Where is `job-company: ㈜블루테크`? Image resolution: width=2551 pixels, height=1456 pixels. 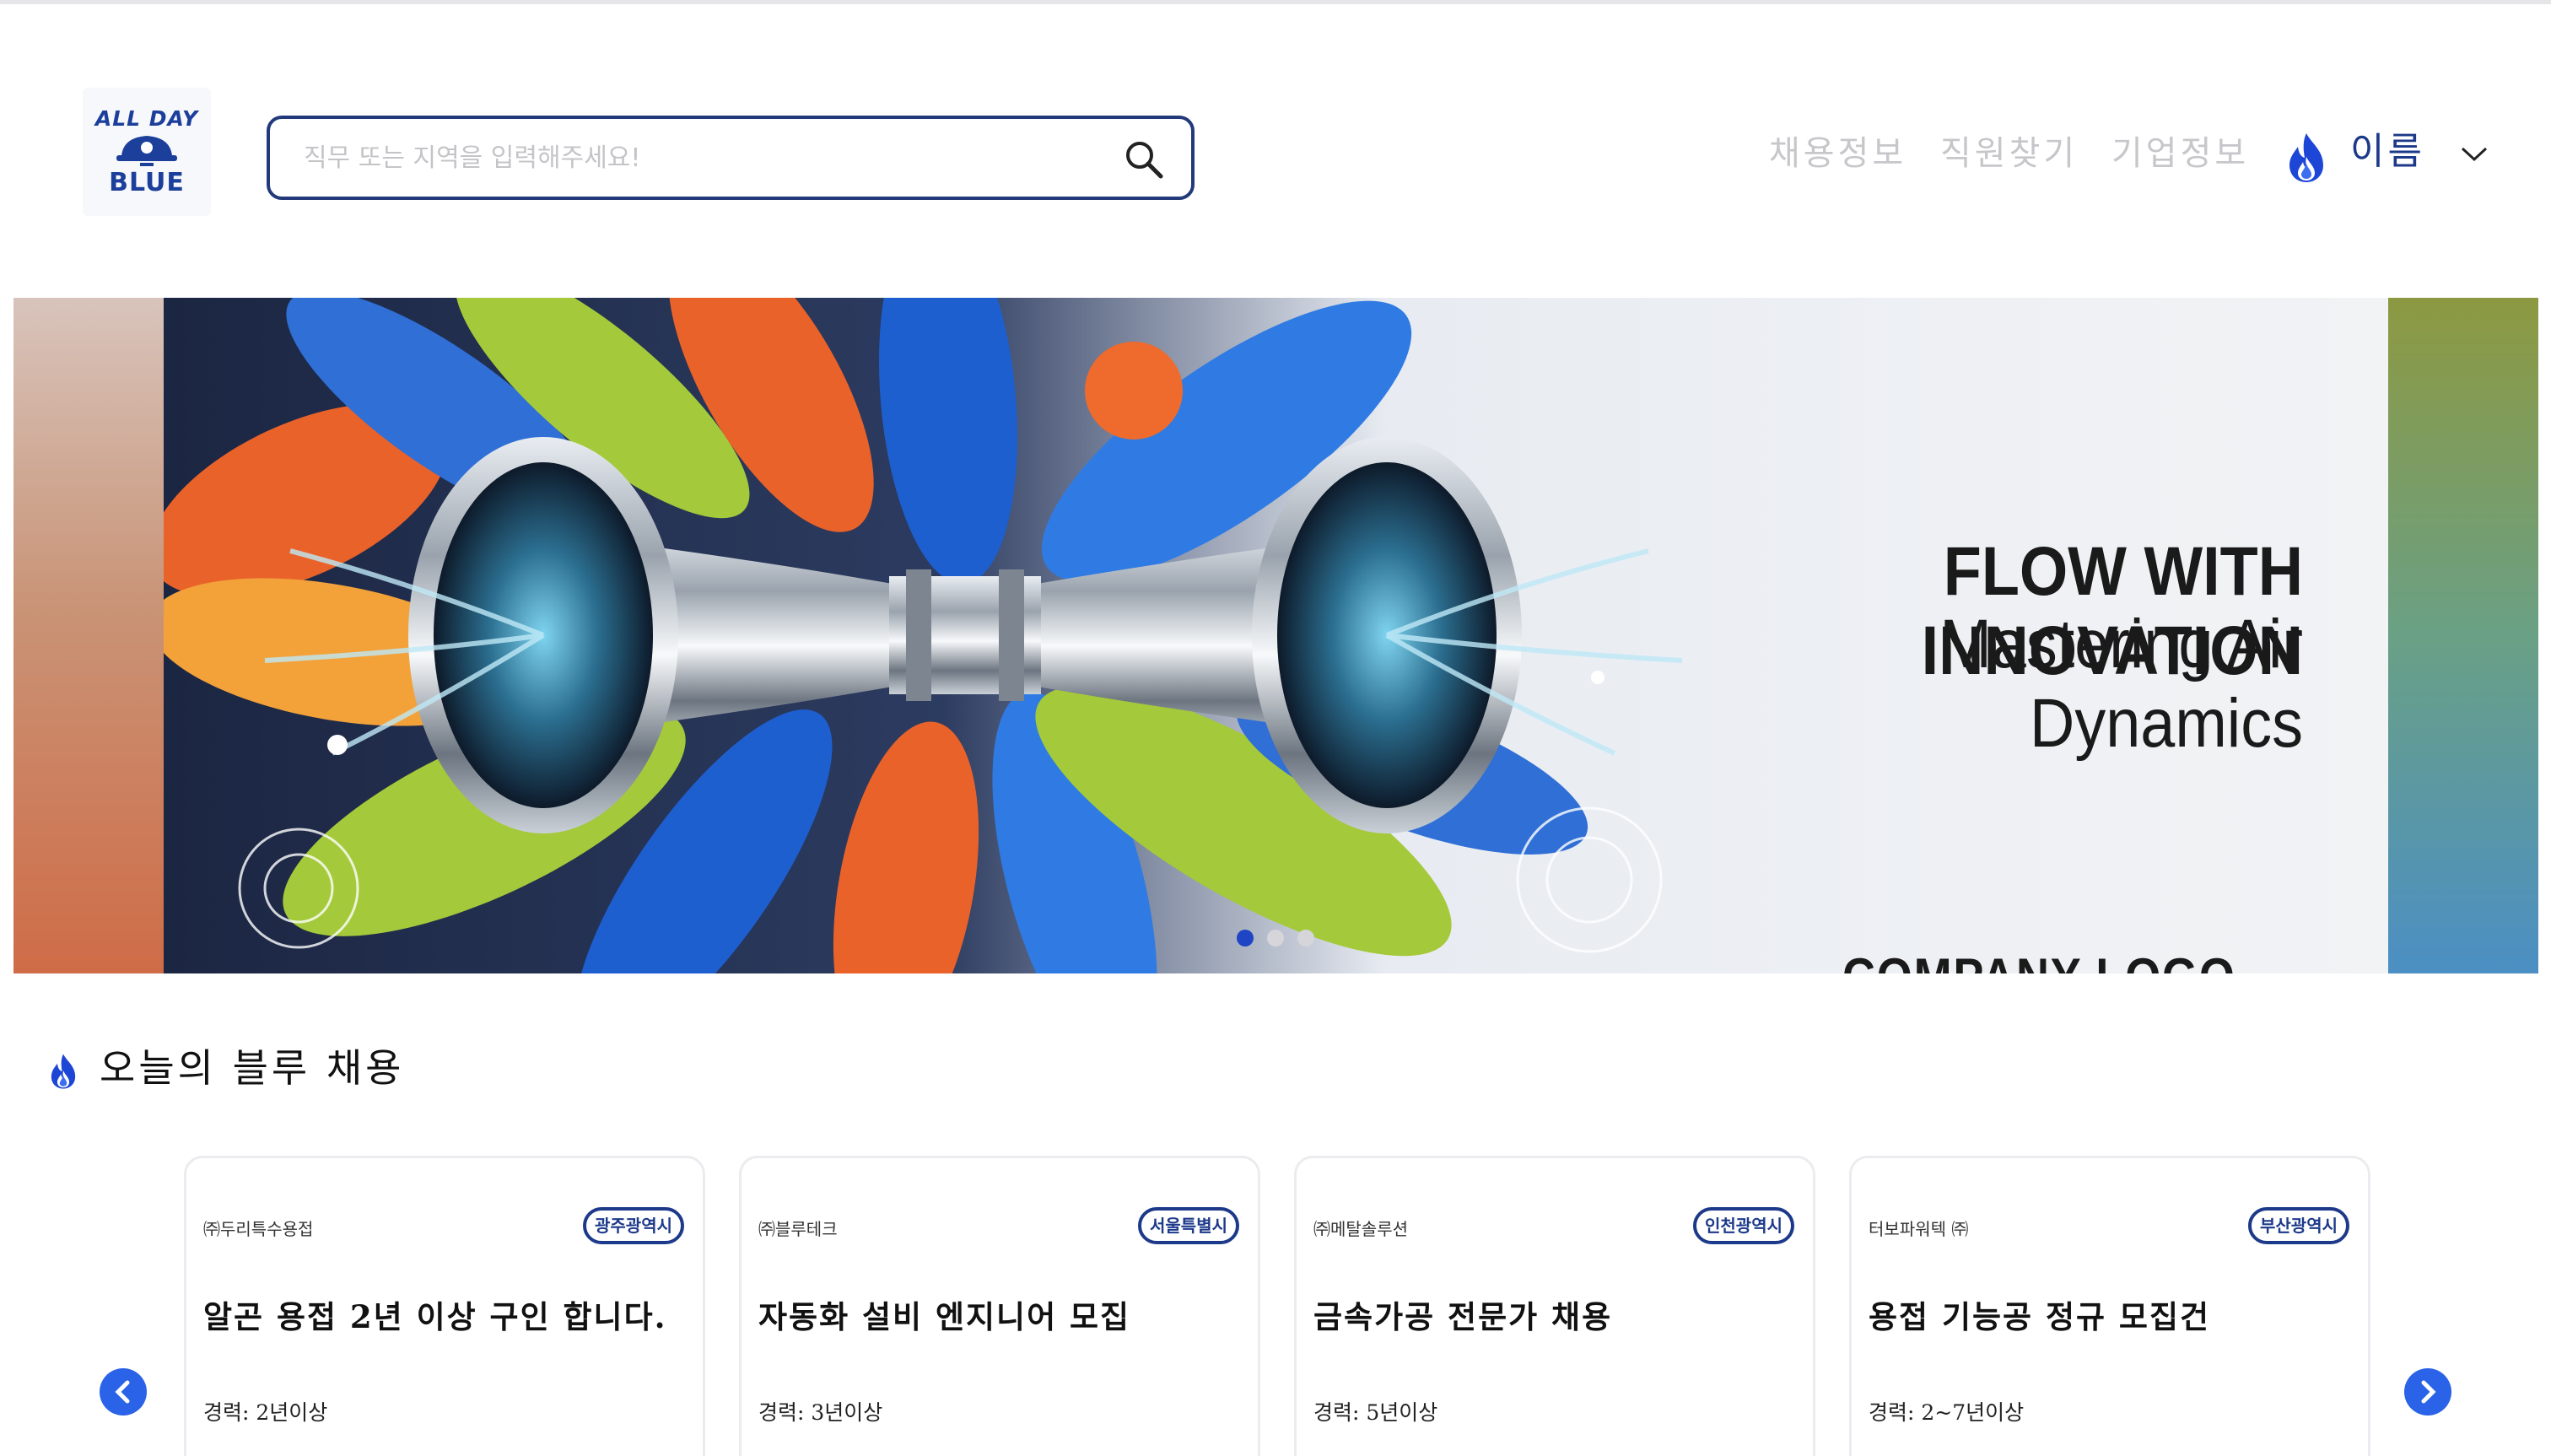
job-company: ㈜블루테크 is located at coordinates (798, 1229).